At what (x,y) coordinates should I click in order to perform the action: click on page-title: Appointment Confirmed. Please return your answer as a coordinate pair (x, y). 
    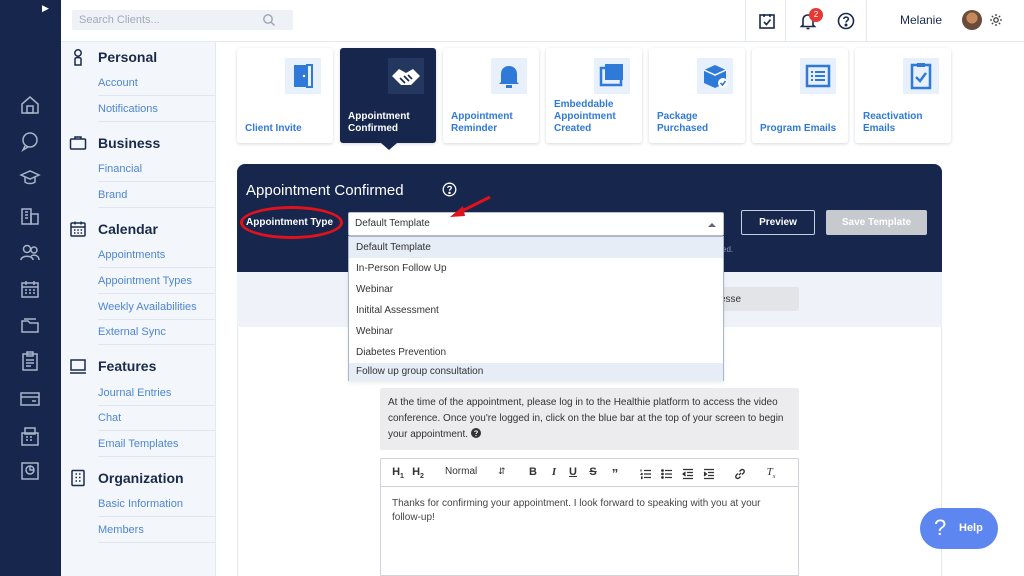
    Looking at the image, I should click on (325, 190).